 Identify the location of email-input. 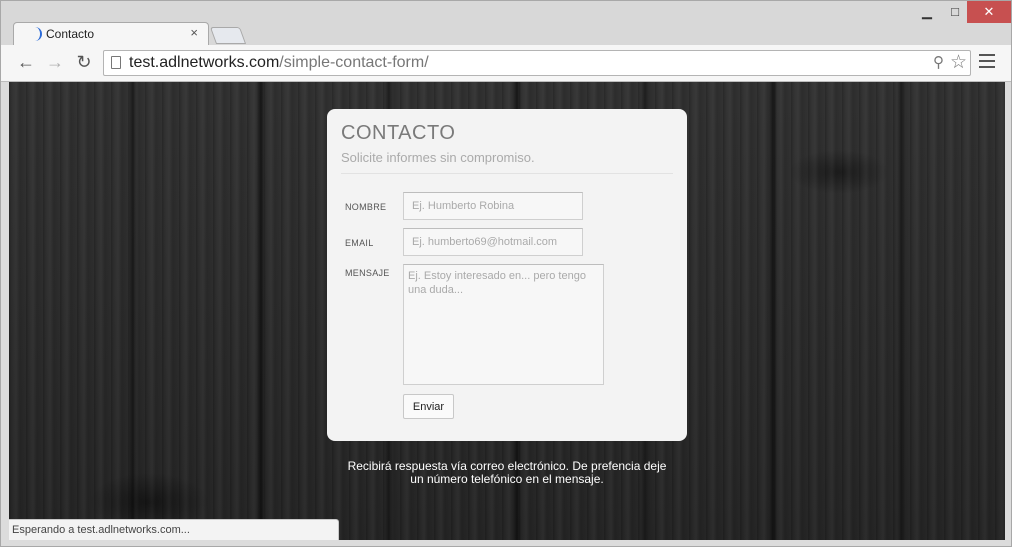
(493, 242).